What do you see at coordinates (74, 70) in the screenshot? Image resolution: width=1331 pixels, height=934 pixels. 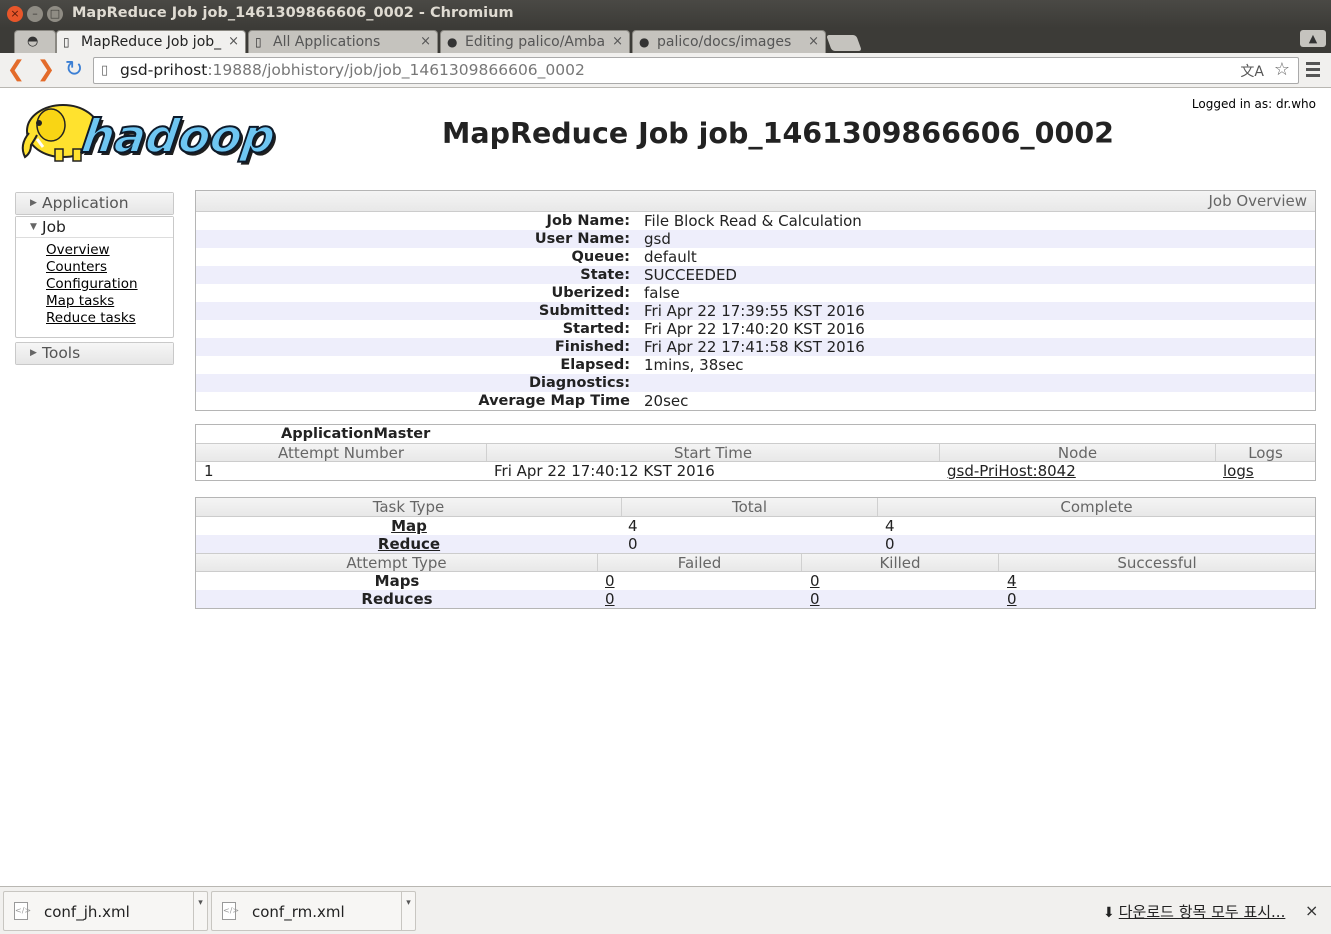 I see `reload-button: ↻` at bounding box center [74, 70].